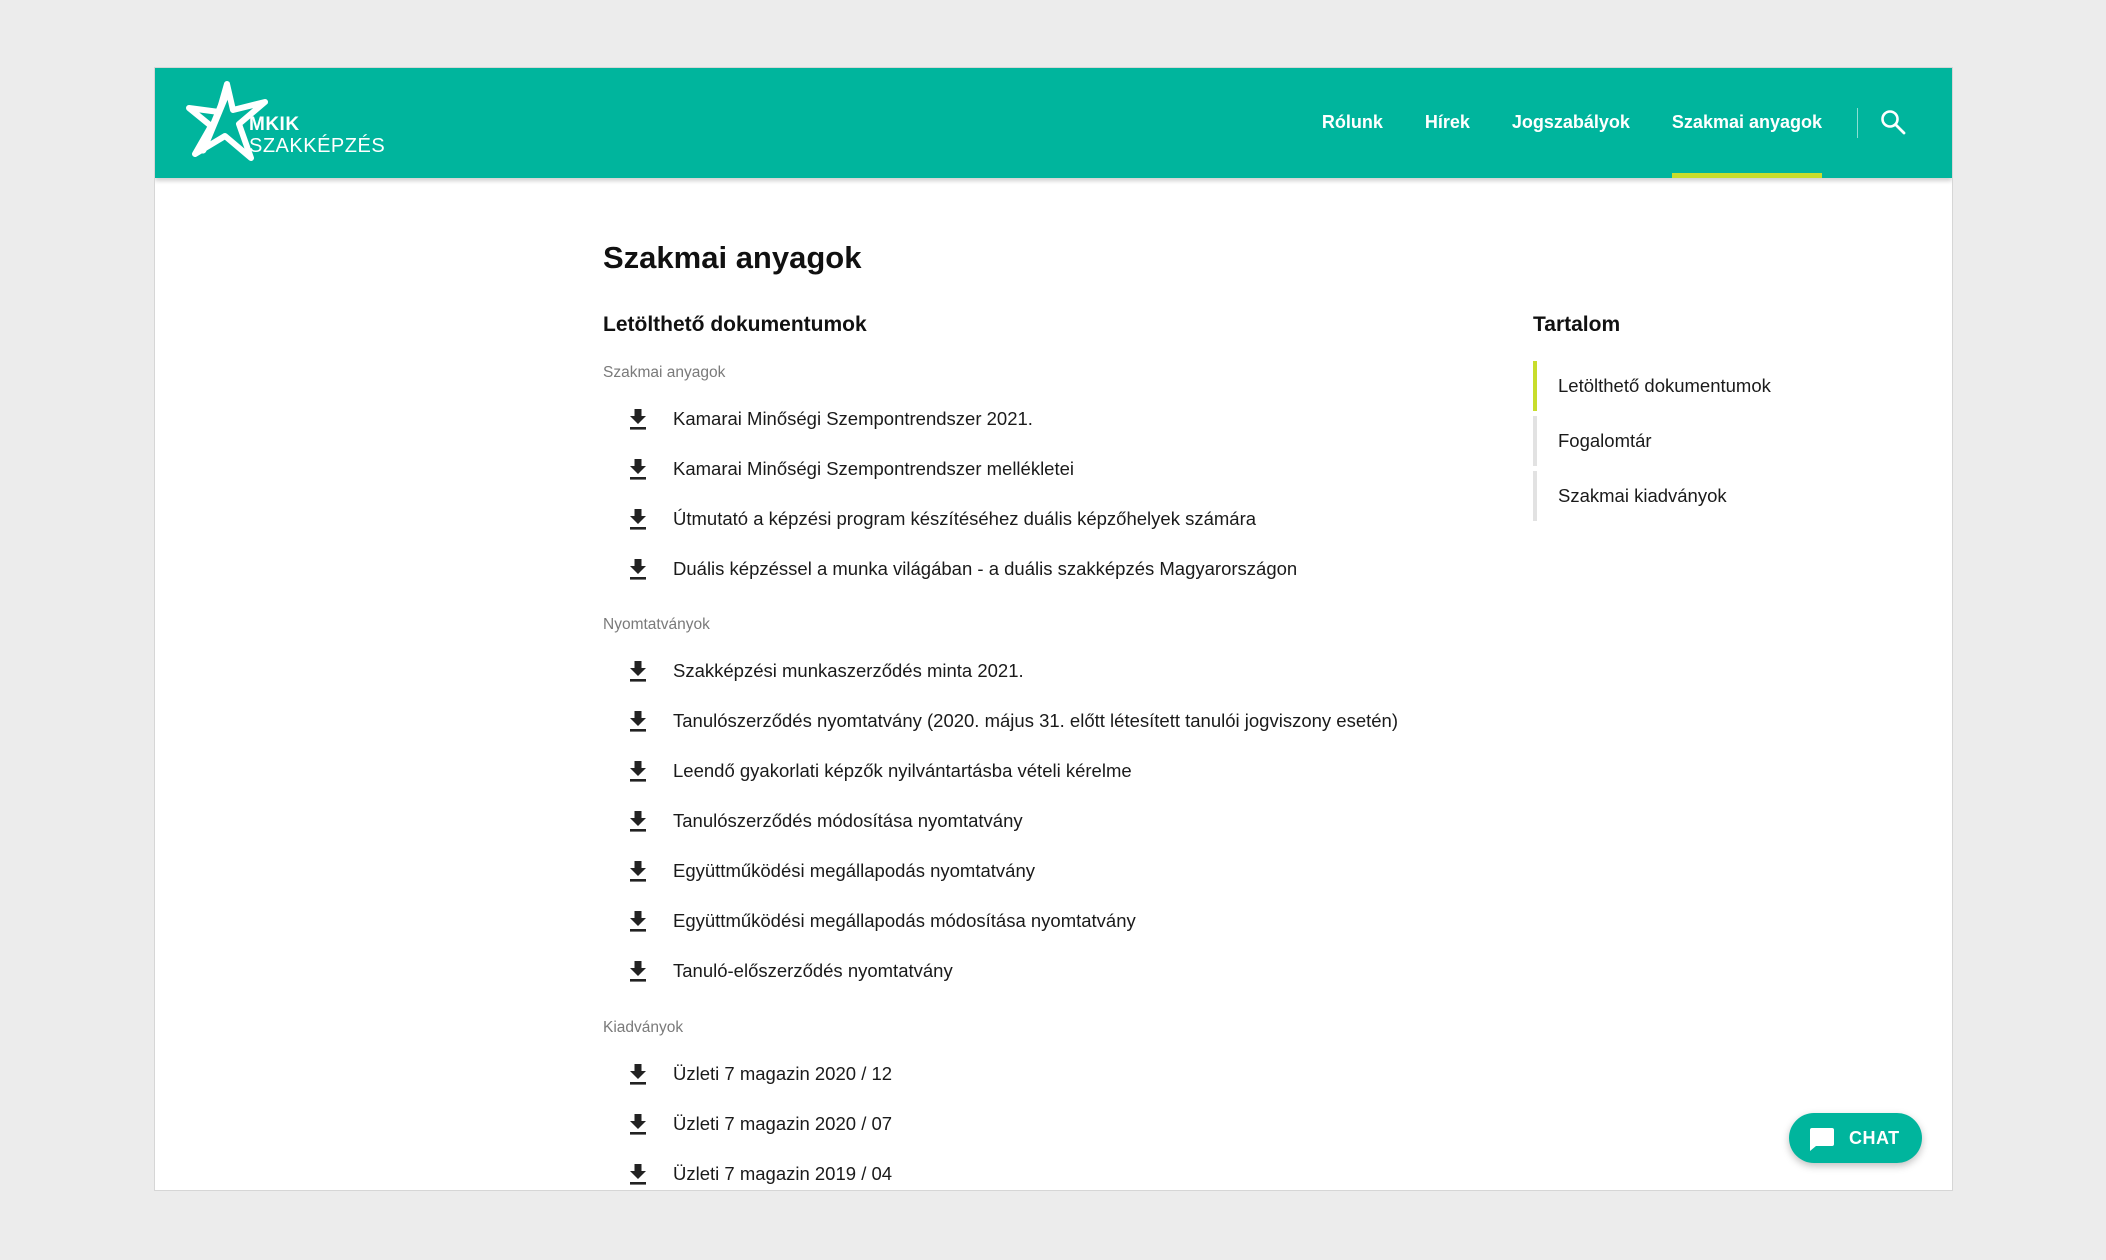 Image resolution: width=2106 pixels, height=1260 pixels. Describe the element at coordinates (1043, 1174) in the screenshot. I see `download-item: Üzleti 7 magazin 2019 / 04` at that location.